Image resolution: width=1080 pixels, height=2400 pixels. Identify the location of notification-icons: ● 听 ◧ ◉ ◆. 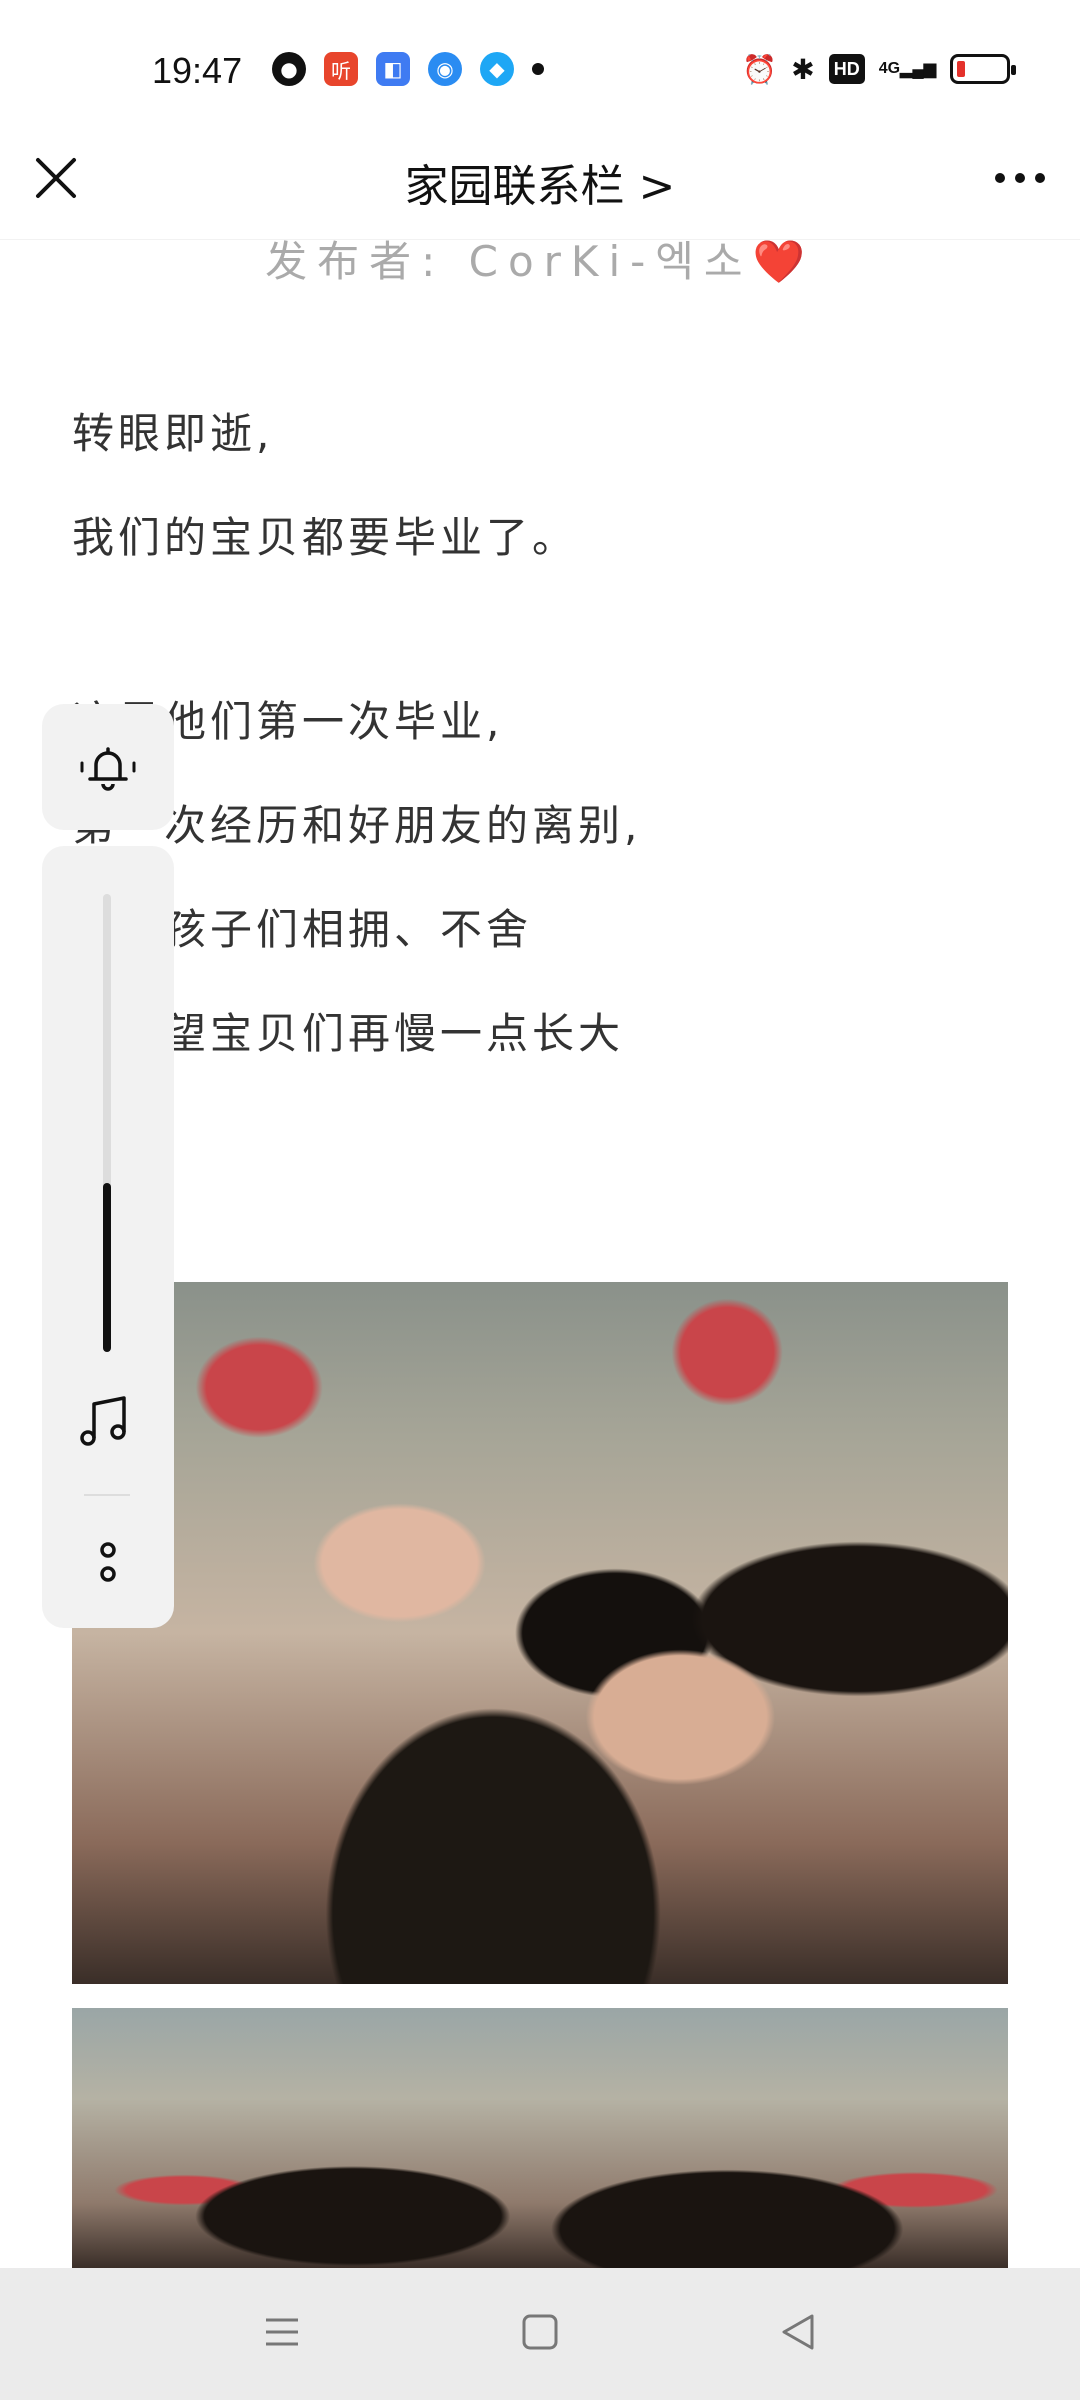
(408, 69).